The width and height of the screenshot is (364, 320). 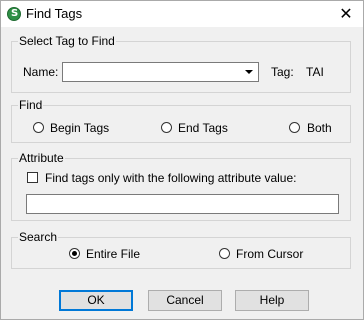 I want to click on find-legend: Find, so click(x=31, y=105).